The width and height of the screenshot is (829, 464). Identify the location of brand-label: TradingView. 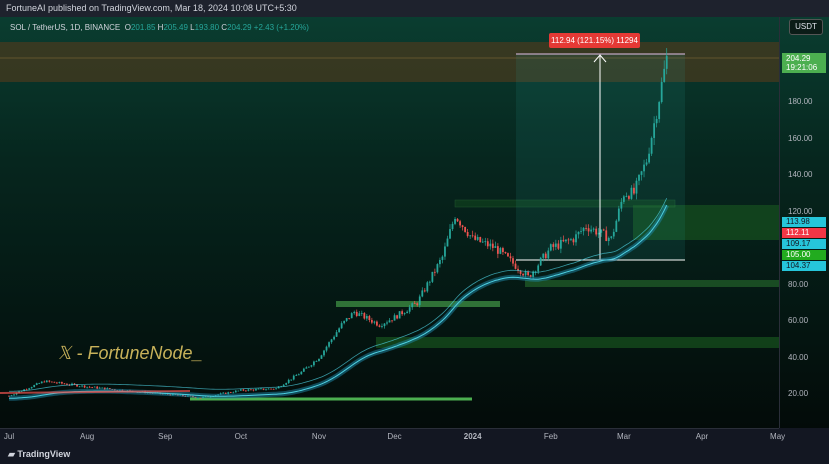
(44, 454).